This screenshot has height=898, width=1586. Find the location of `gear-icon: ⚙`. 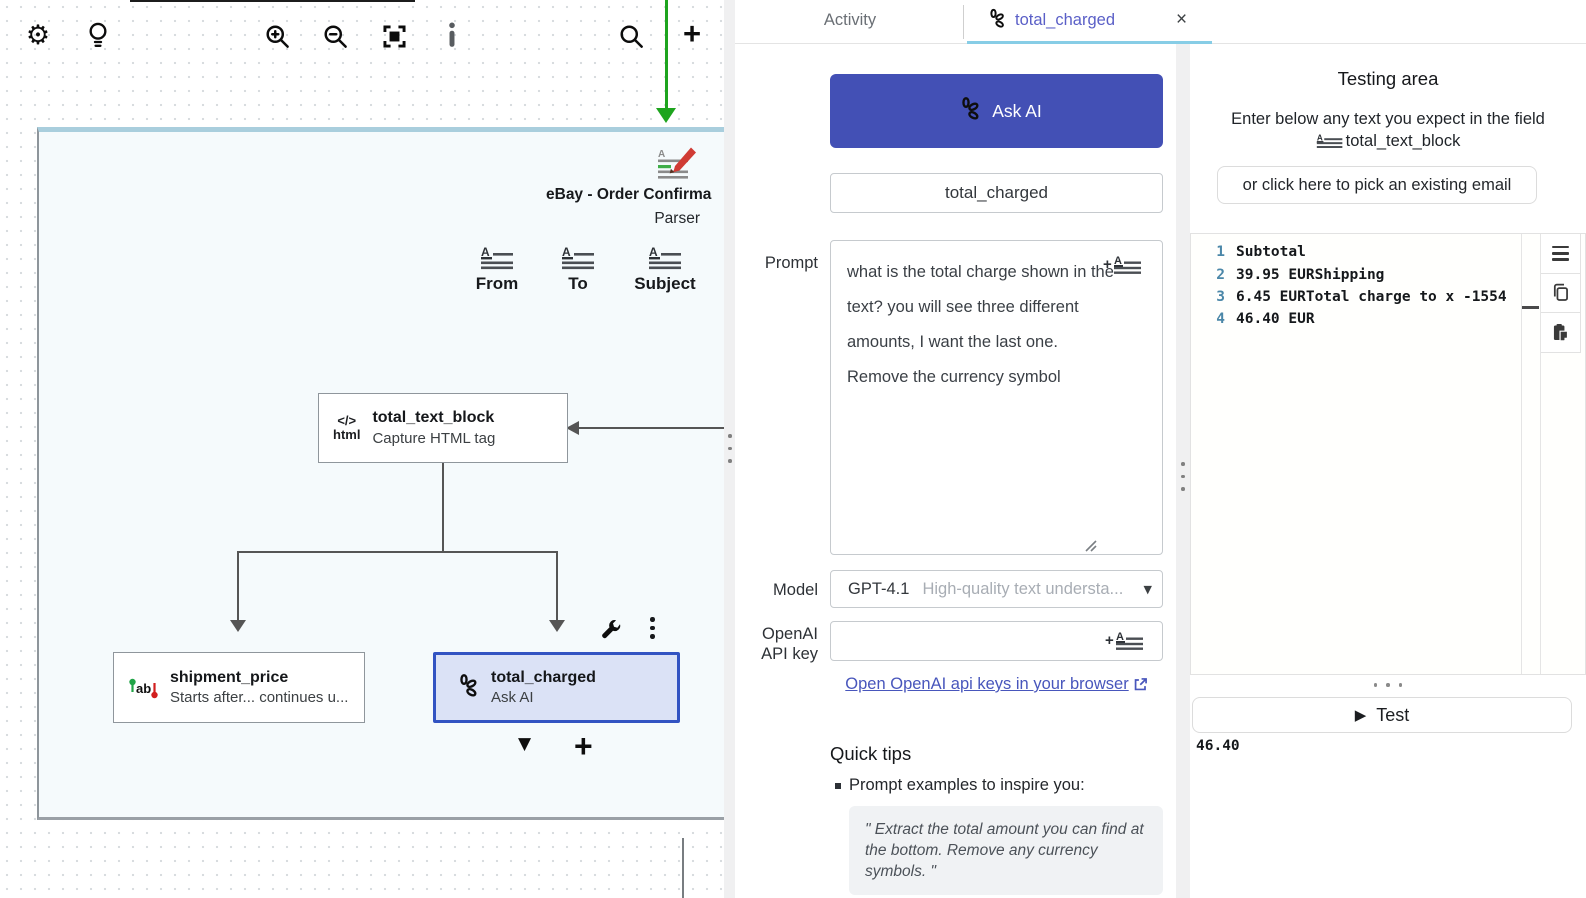

gear-icon: ⚙ is located at coordinates (38, 35).